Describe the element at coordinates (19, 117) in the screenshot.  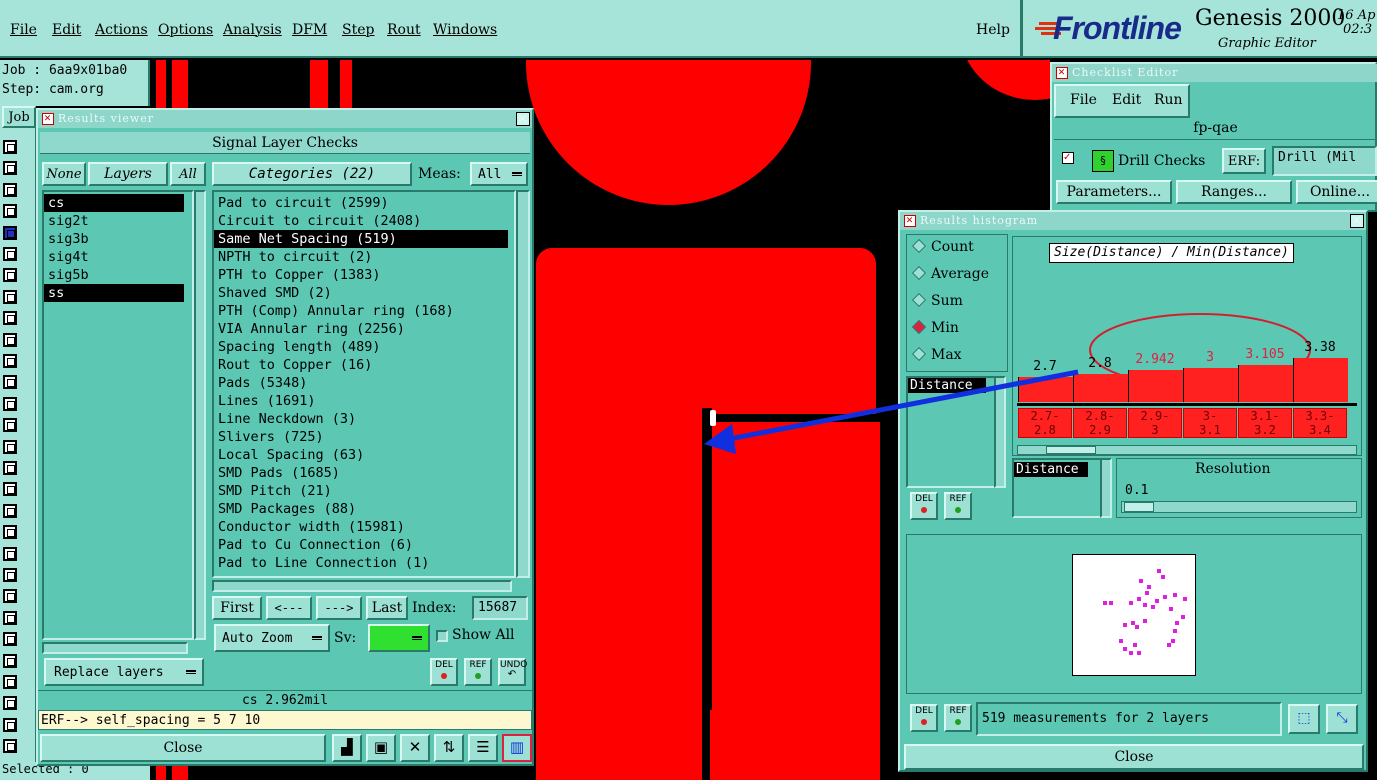
I see `job-button: Job` at that location.